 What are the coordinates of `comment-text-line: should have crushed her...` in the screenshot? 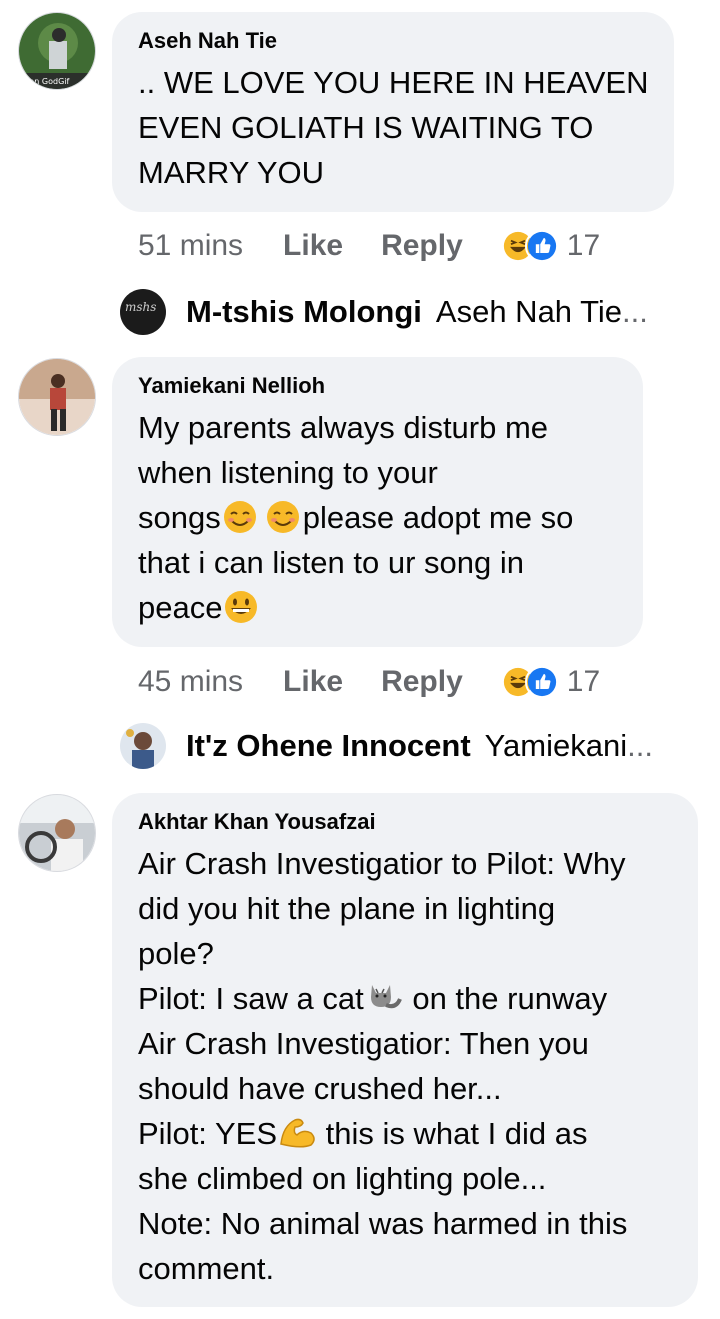 It's located at (320, 1088).